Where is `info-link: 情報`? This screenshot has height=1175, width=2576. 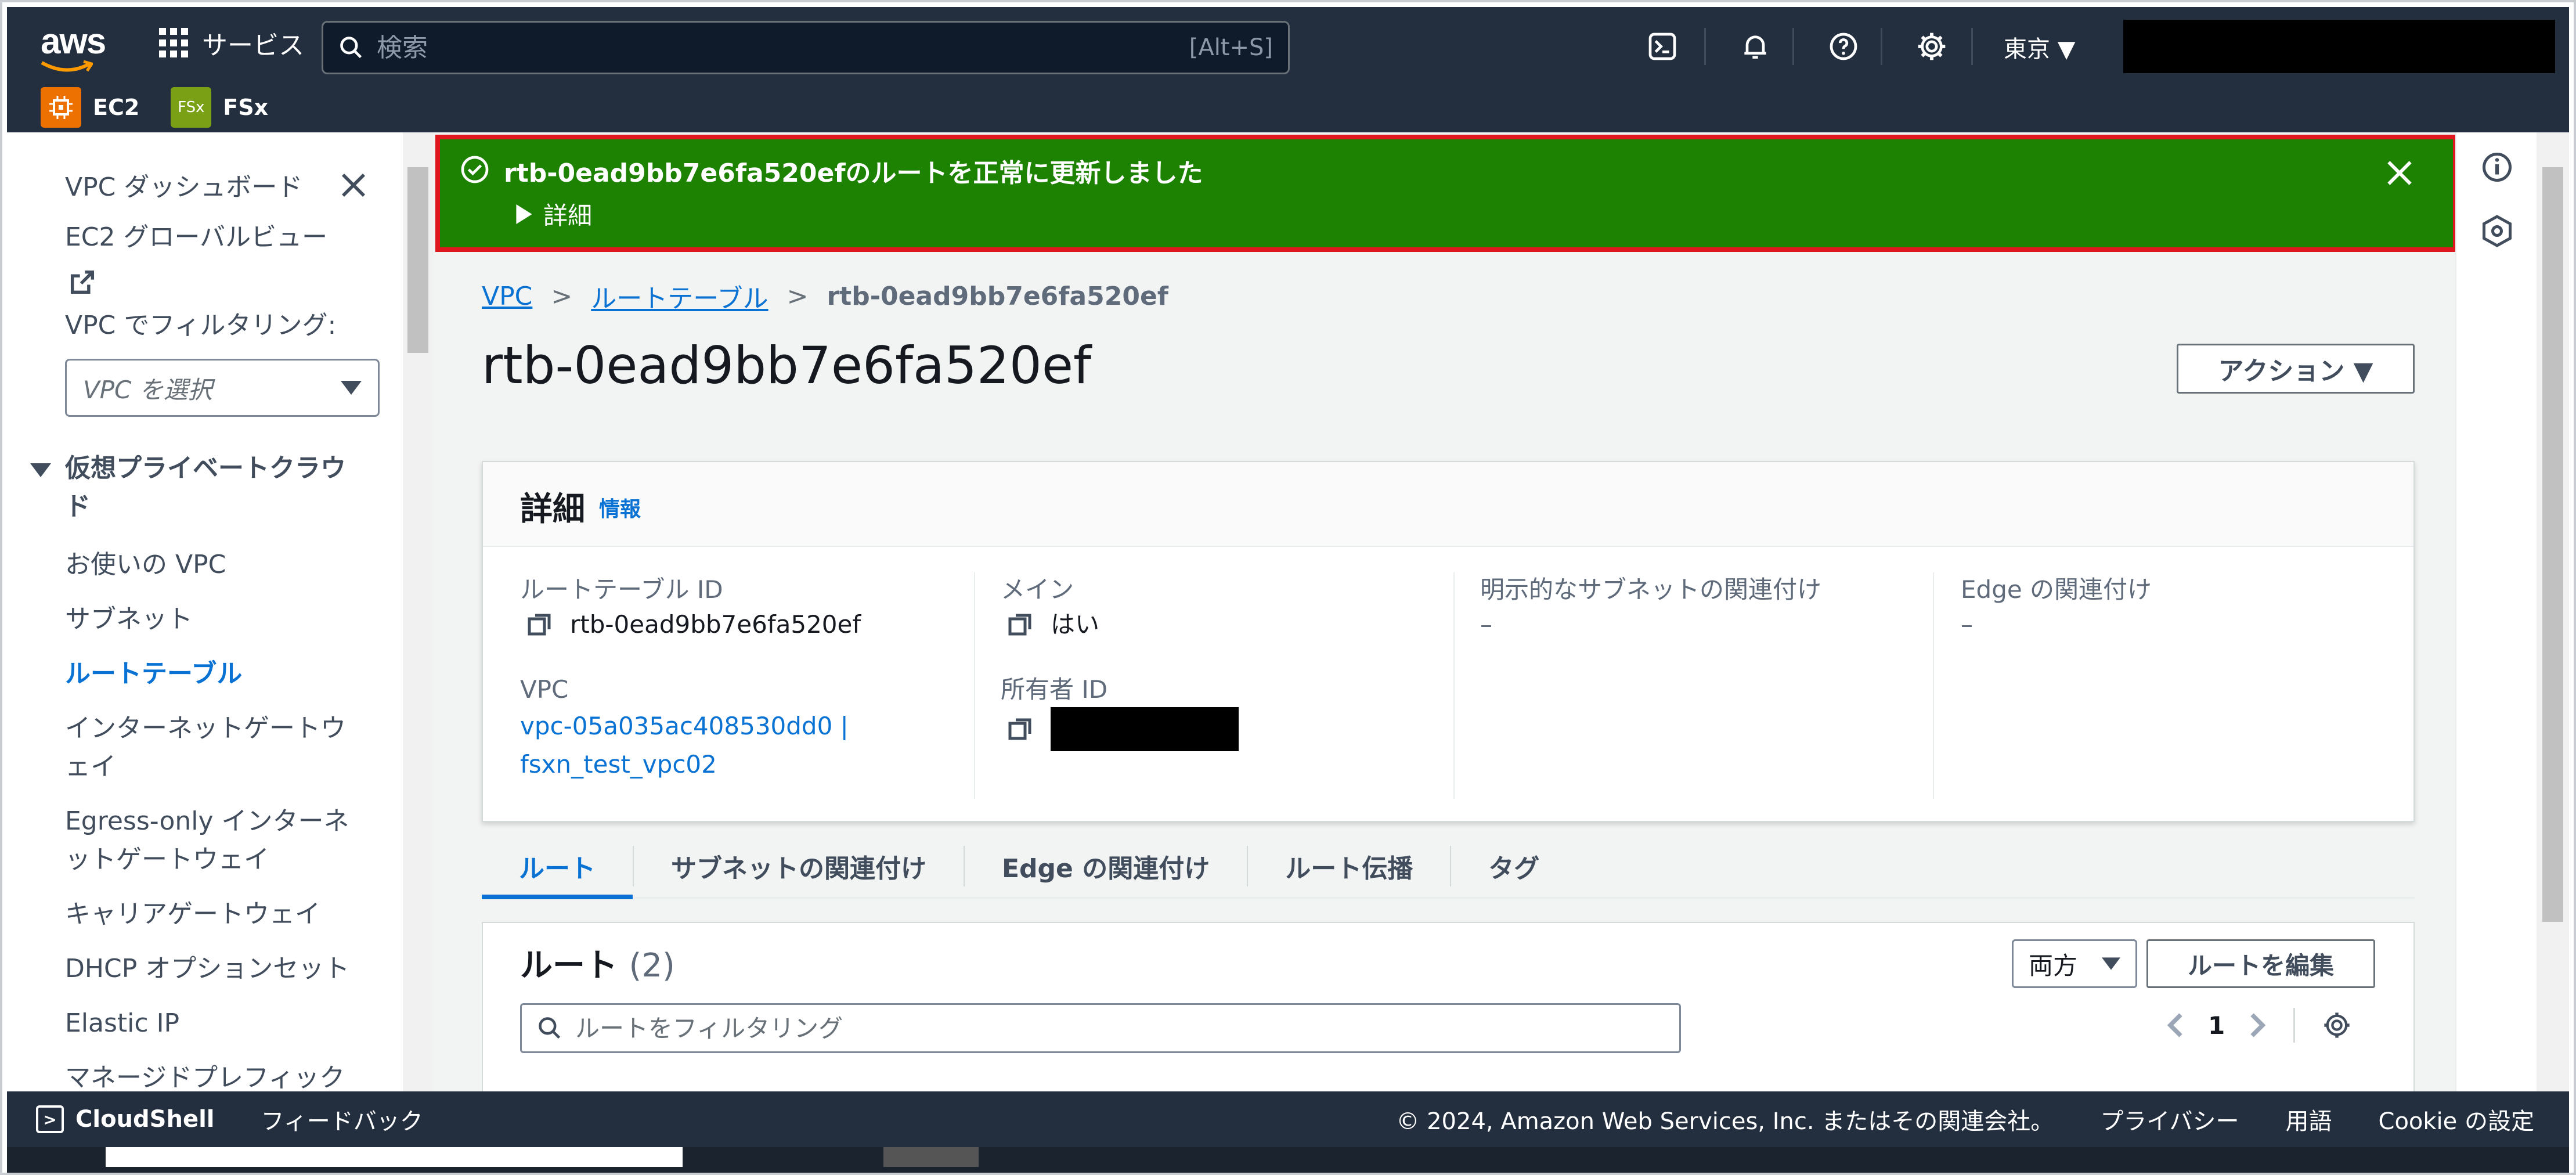
info-link: 情報 is located at coordinates (620, 507).